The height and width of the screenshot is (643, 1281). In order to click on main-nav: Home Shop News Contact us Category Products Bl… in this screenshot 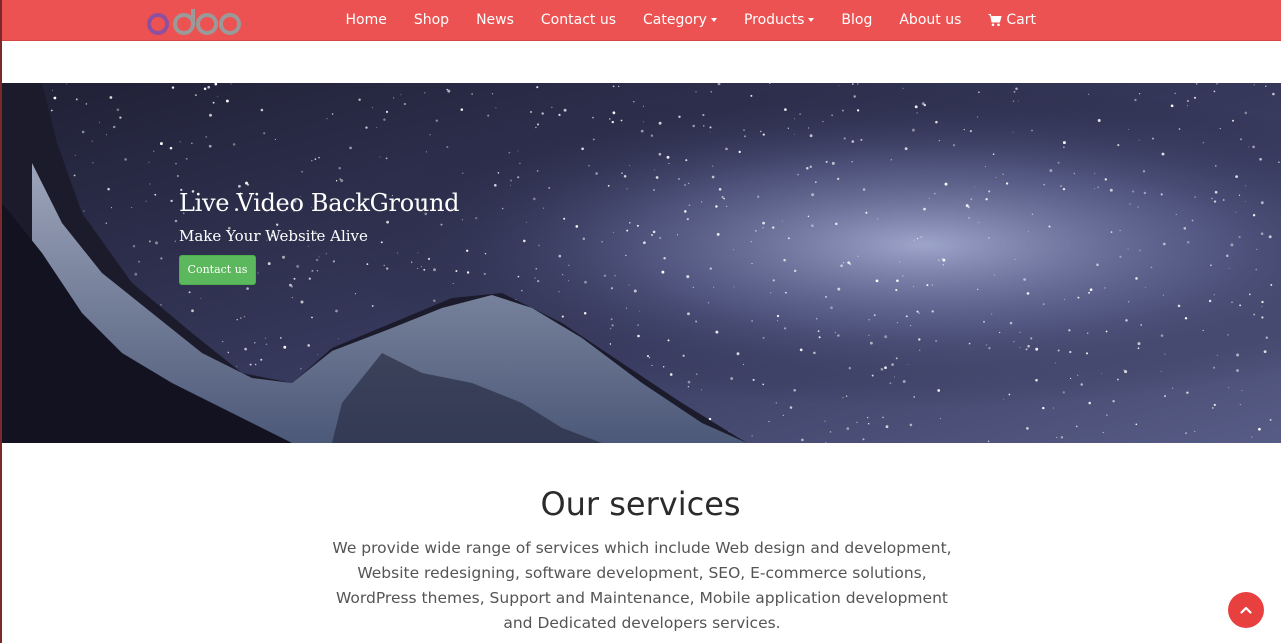, I will do `click(690, 20)`.